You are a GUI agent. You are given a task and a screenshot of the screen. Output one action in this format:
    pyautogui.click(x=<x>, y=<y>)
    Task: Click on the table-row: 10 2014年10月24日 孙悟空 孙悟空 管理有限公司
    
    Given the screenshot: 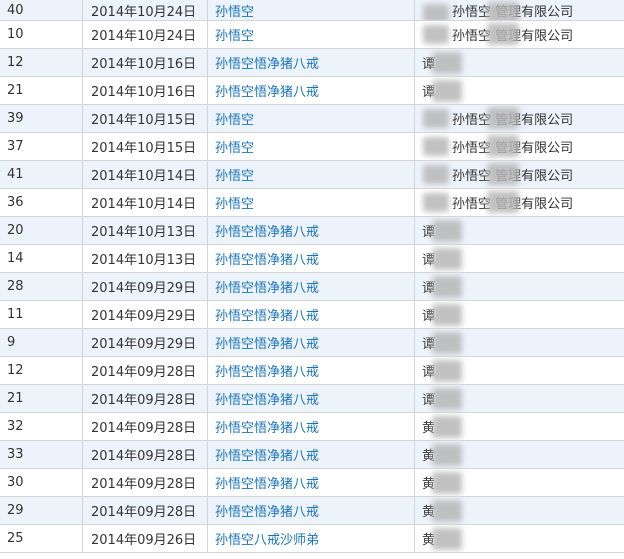 What is the action you would take?
    pyautogui.click(x=312, y=34)
    